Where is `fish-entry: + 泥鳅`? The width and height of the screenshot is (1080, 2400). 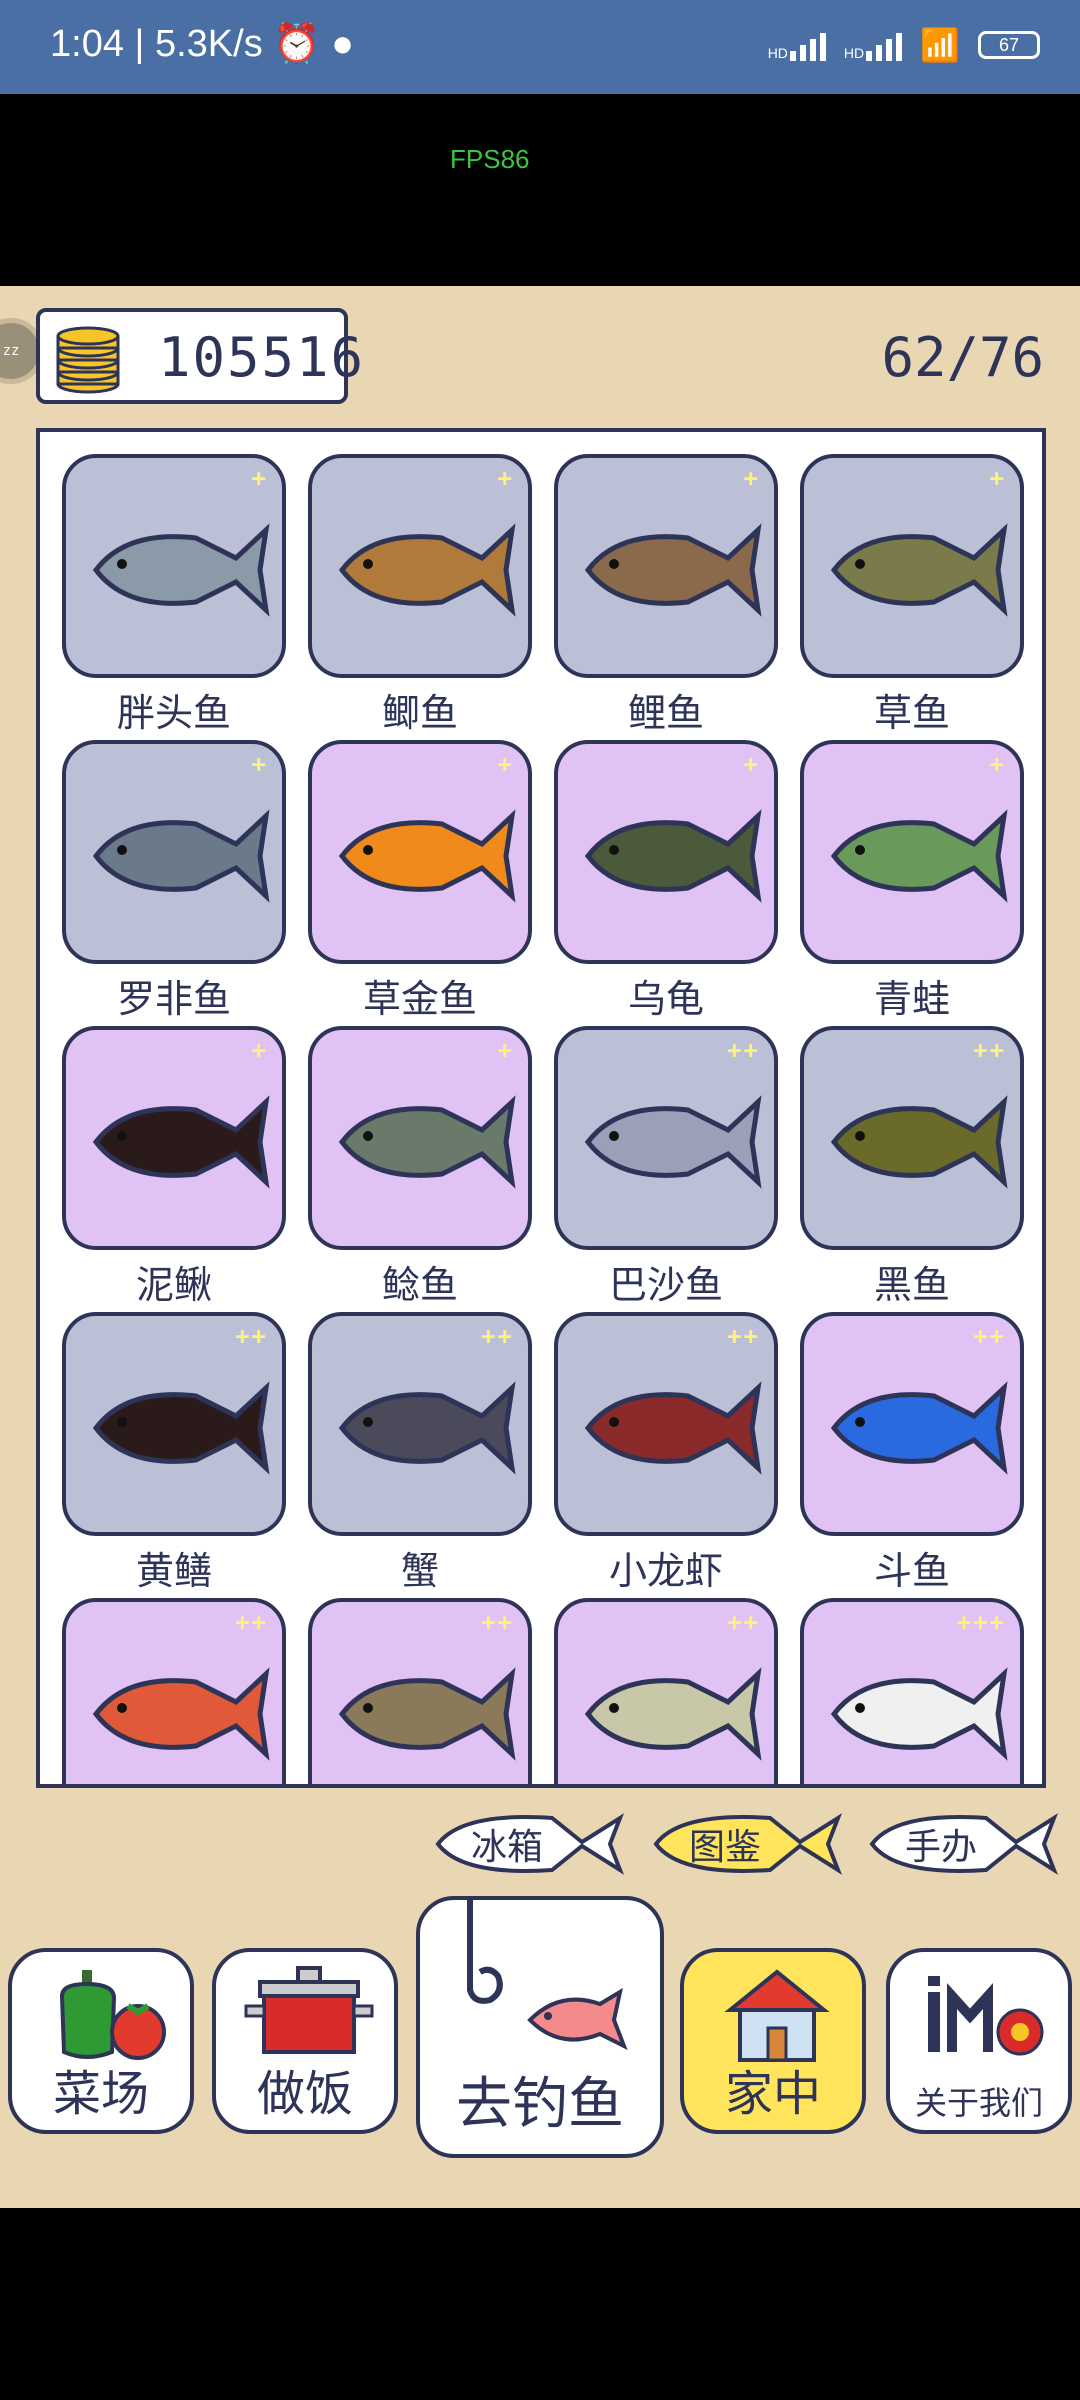
fish-entry: + 泥鳅 is located at coordinates (174, 1167).